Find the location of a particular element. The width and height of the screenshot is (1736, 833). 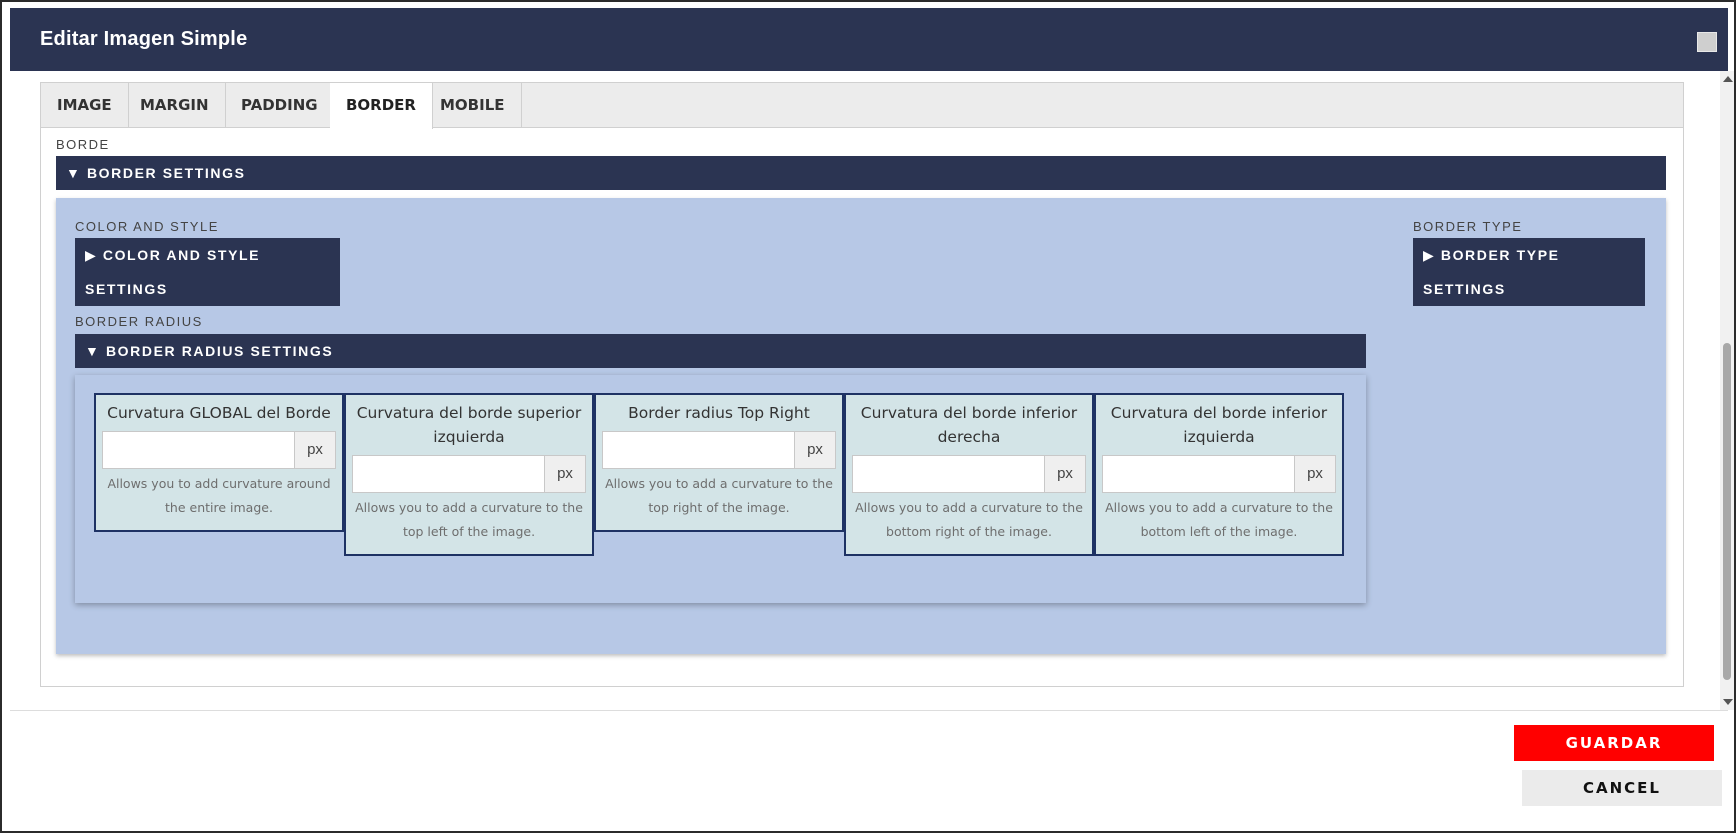

tab-border: BORDER is located at coordinates (381, 106).